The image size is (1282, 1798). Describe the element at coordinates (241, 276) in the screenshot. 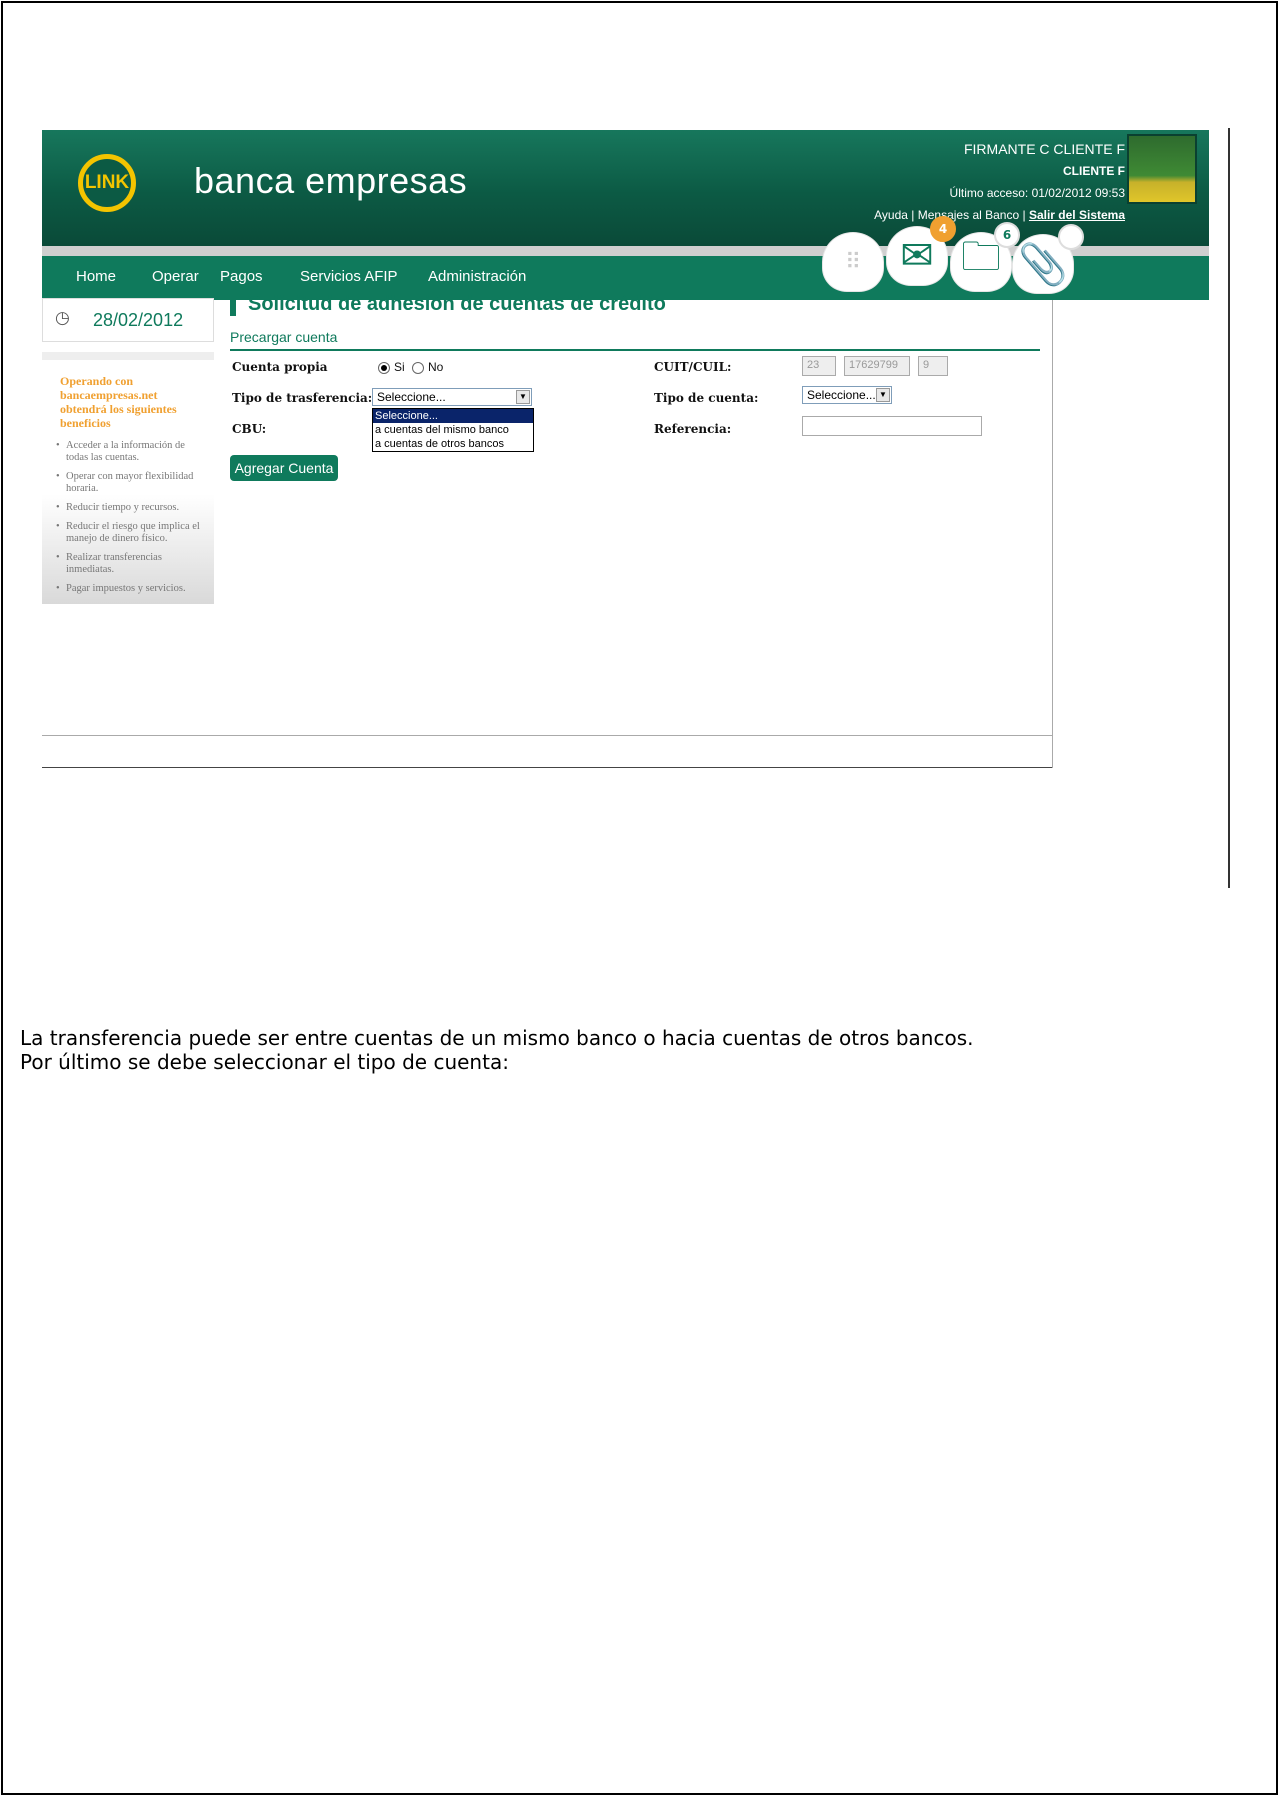

I see `nav-pagos: Pagos` at that location.